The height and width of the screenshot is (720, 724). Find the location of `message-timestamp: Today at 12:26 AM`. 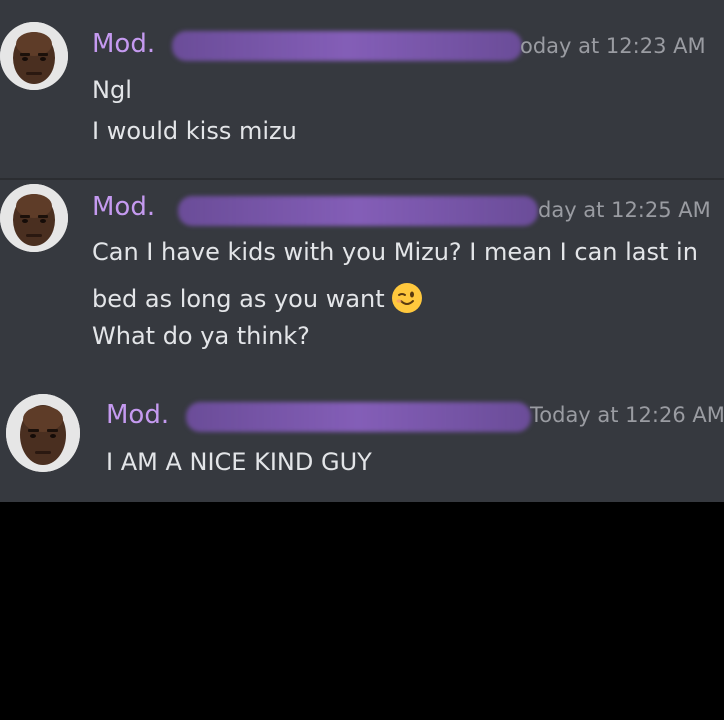

message-timestamp: Today at 12:26 AM is located at coordinates (627, 415).